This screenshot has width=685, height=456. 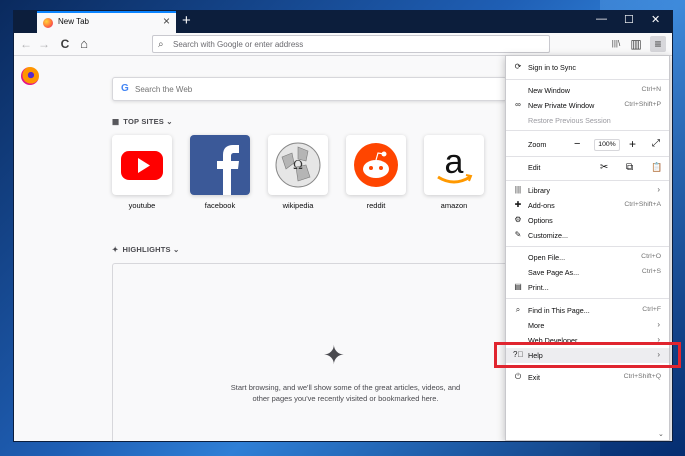 I want to click on top-site-youtube: youtube, so click(x=142, y=172).